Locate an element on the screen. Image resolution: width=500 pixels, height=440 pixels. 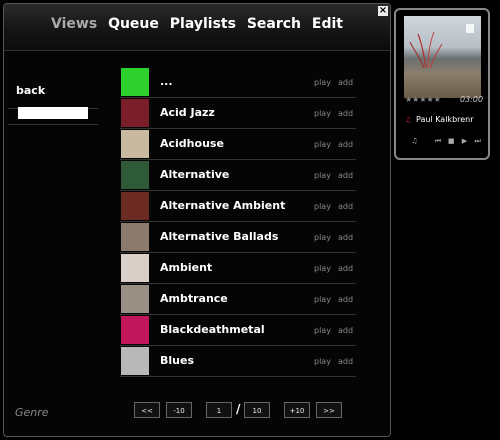
genre-label: Ambient is located at coordinates (186, 267).